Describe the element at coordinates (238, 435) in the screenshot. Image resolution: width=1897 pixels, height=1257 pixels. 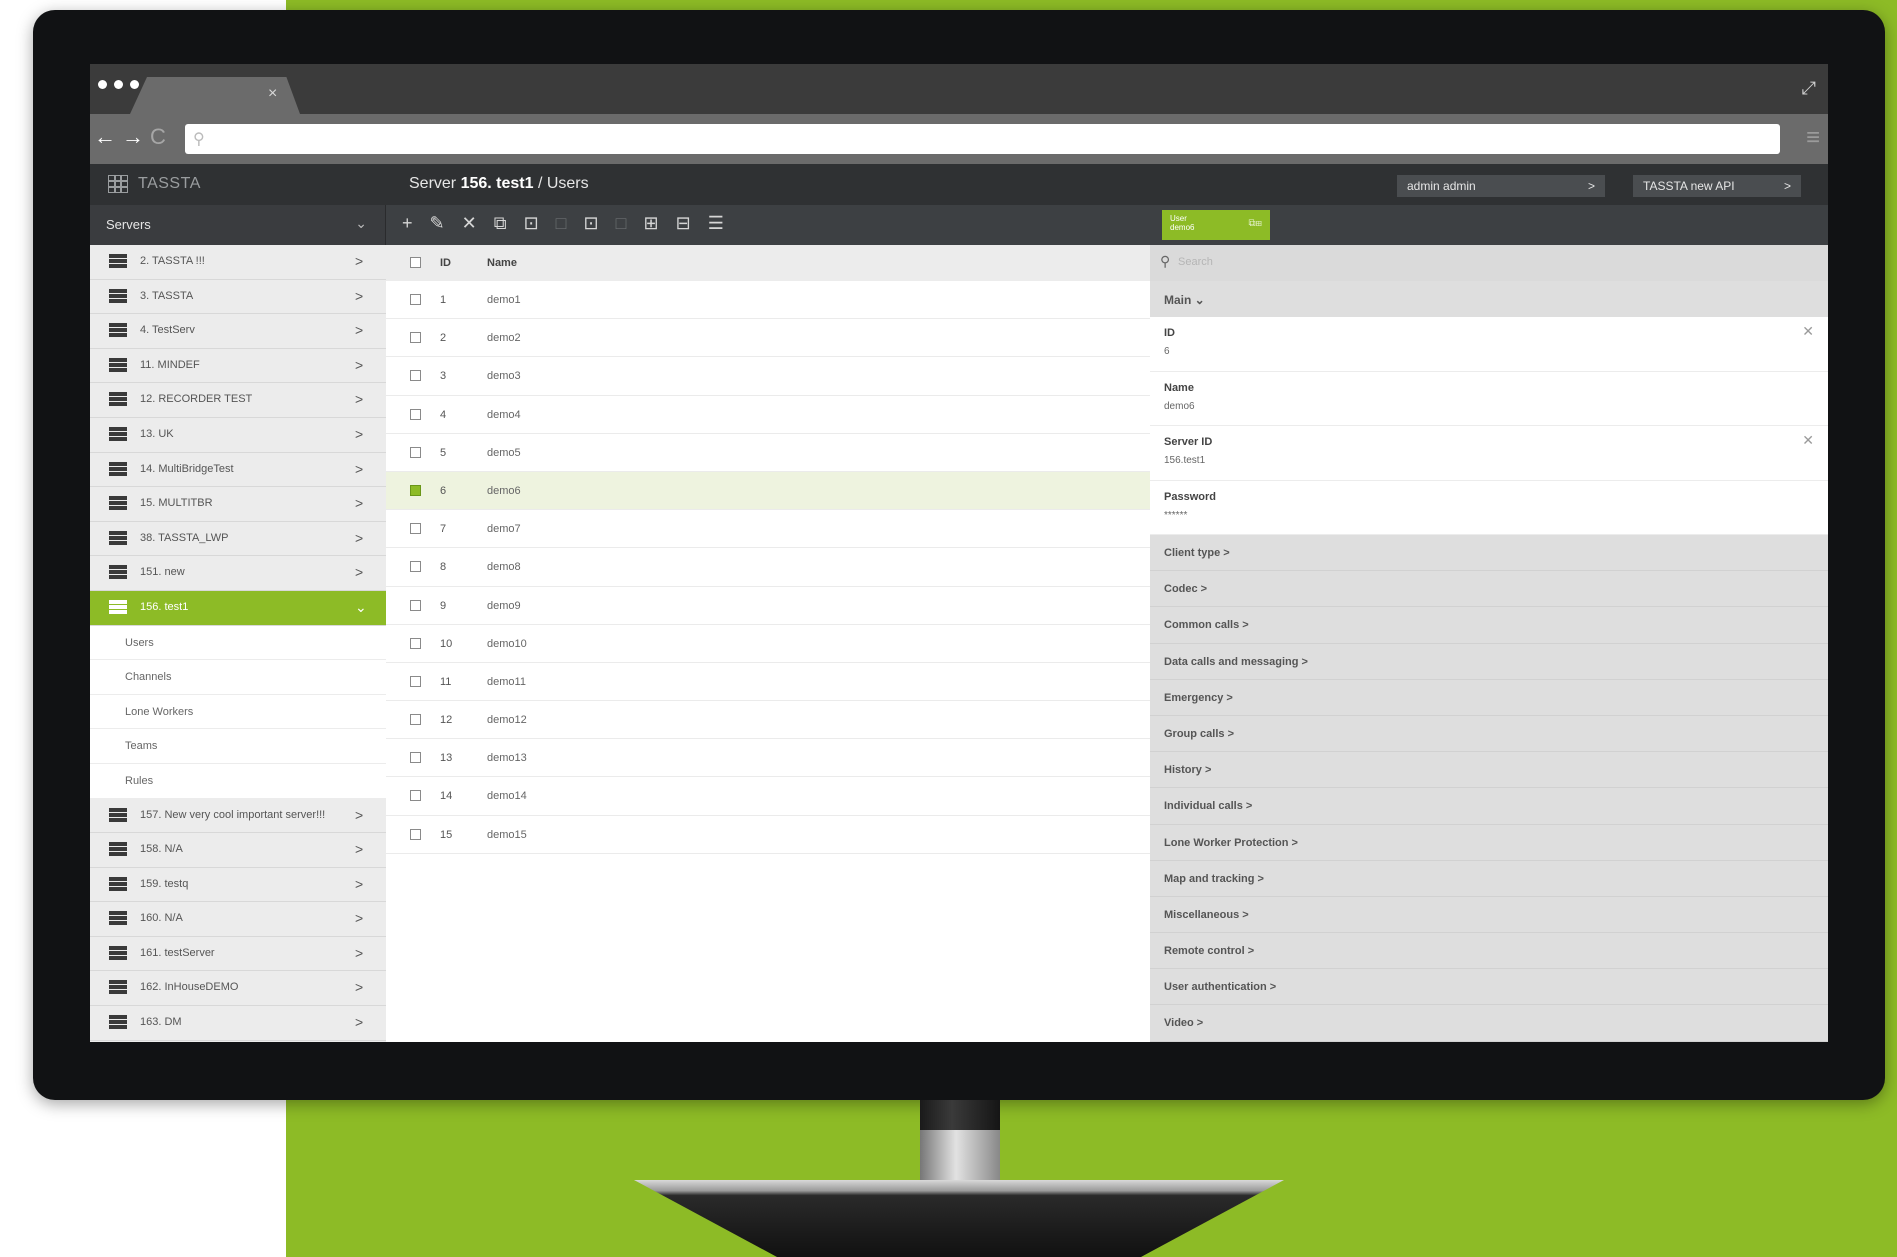
I see `sidebar-item-server: 13. UK >` at that location.